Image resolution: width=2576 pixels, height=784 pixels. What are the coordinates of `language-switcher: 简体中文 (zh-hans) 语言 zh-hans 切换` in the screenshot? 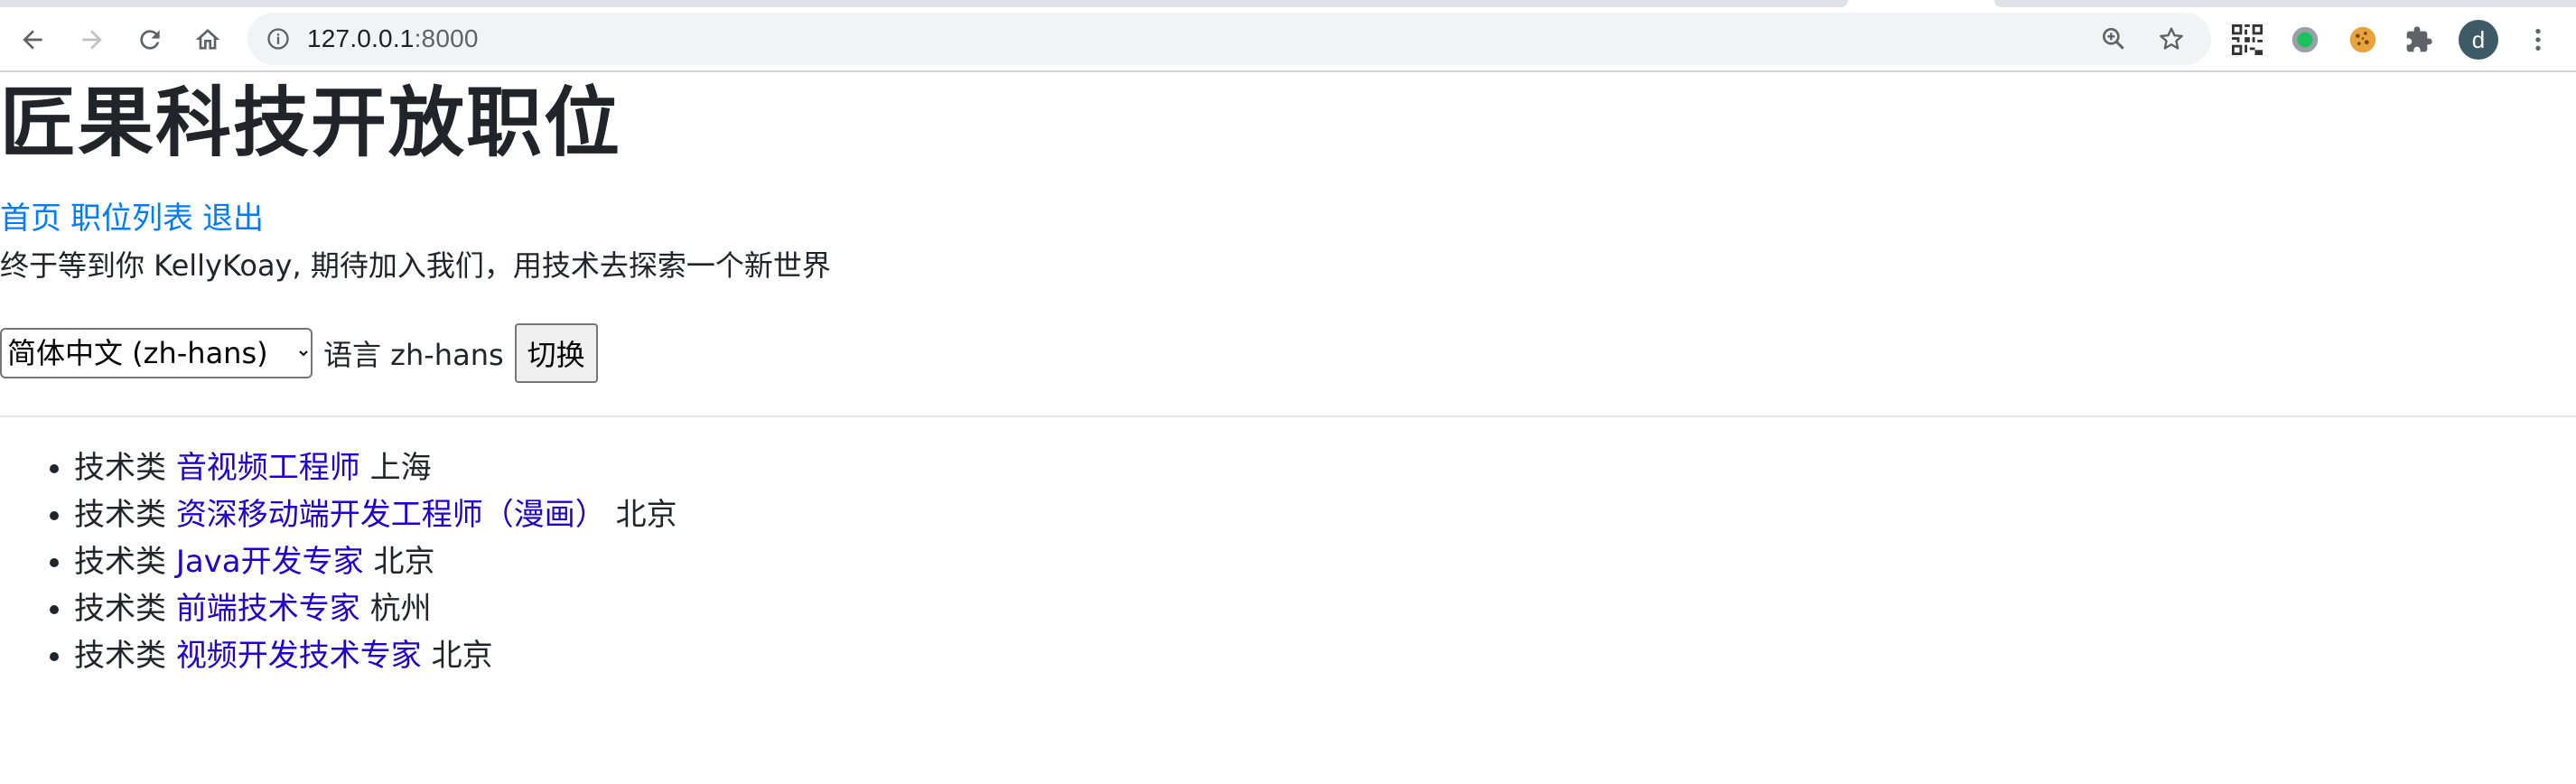 It's located at (299, 353).